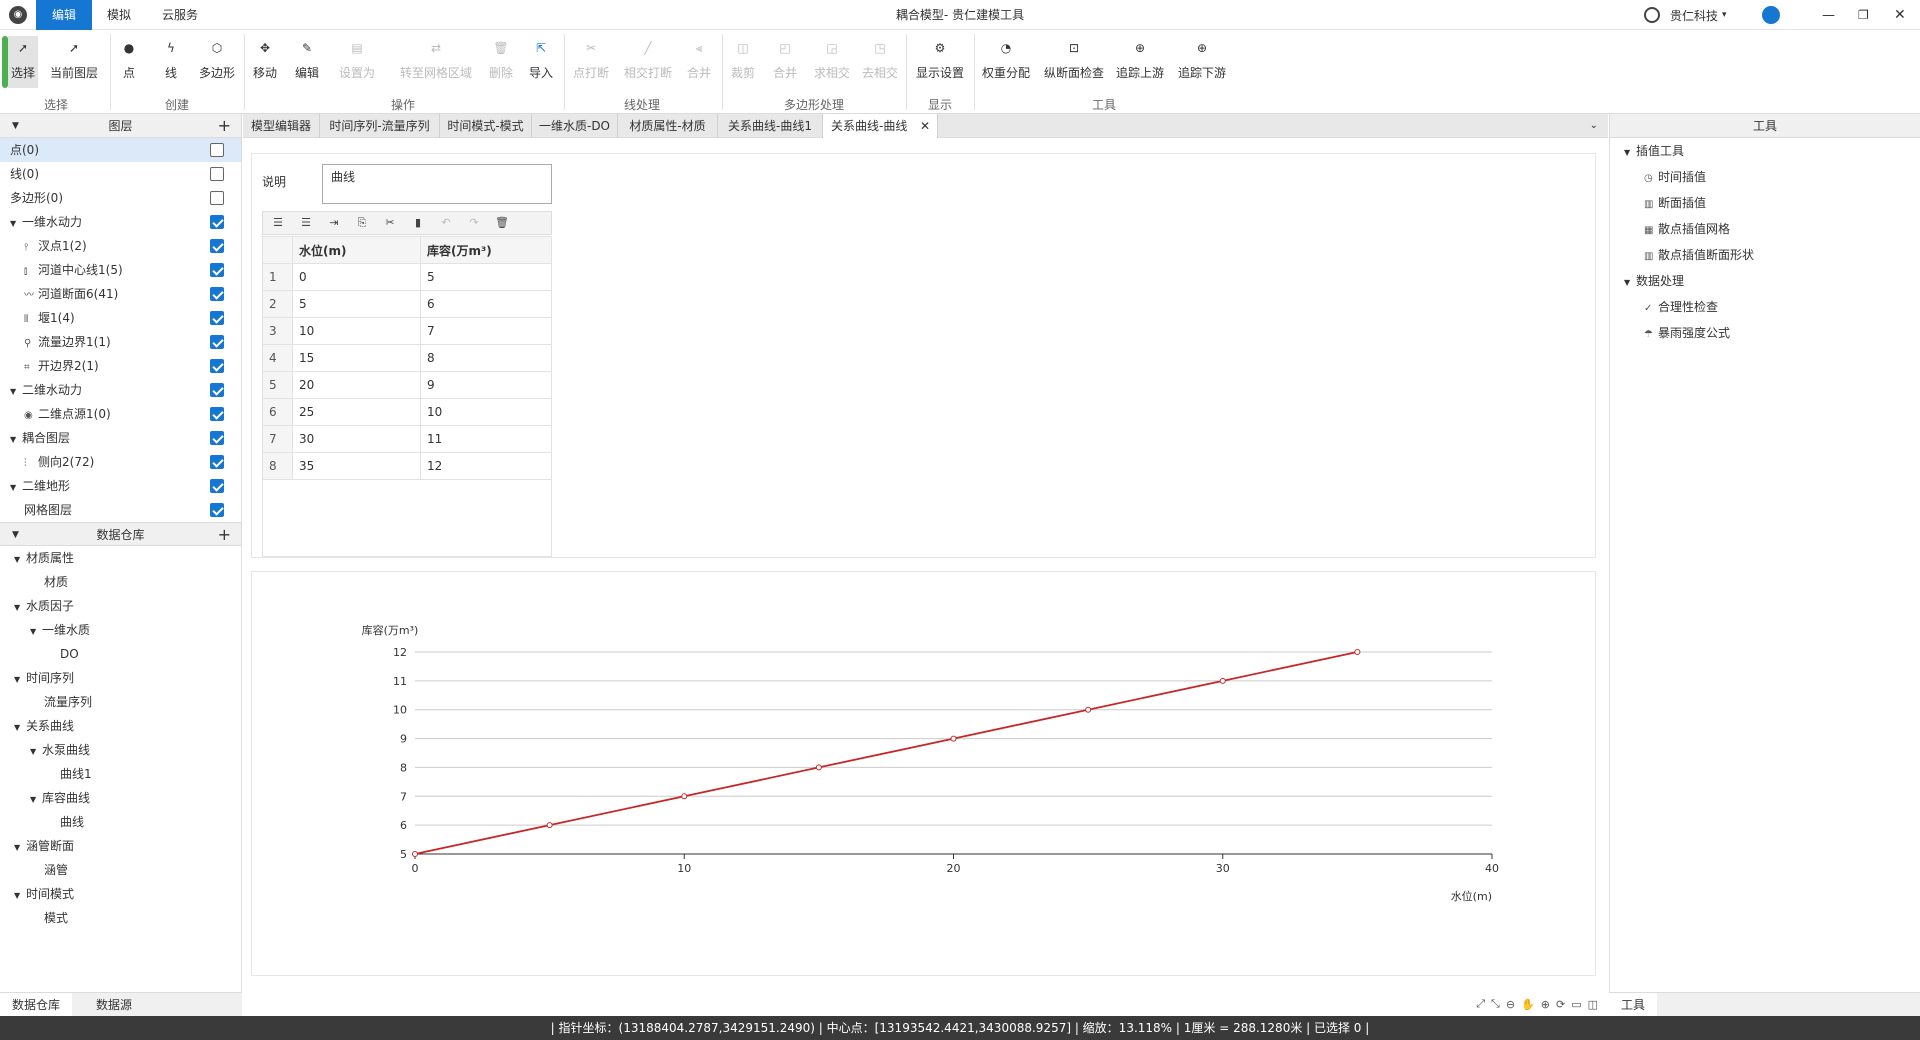 This screenshot has height=1040, width=1920. What do you see at coordinates (1545, 1004) in the screenshot?
I see `zoom-in-icon: ⊕` at bounding box center [1545, 1004].